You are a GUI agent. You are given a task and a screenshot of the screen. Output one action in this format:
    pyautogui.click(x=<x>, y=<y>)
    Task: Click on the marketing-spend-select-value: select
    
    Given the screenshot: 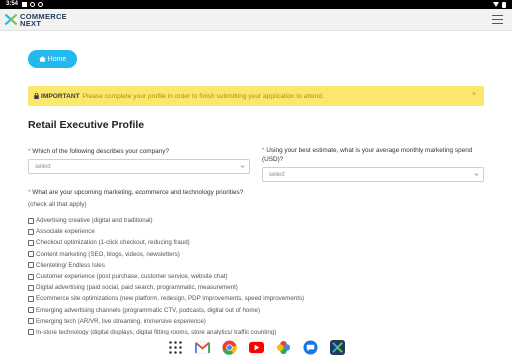 What is the action you would take?
    pyautogui.click(x=277, y=174)
    